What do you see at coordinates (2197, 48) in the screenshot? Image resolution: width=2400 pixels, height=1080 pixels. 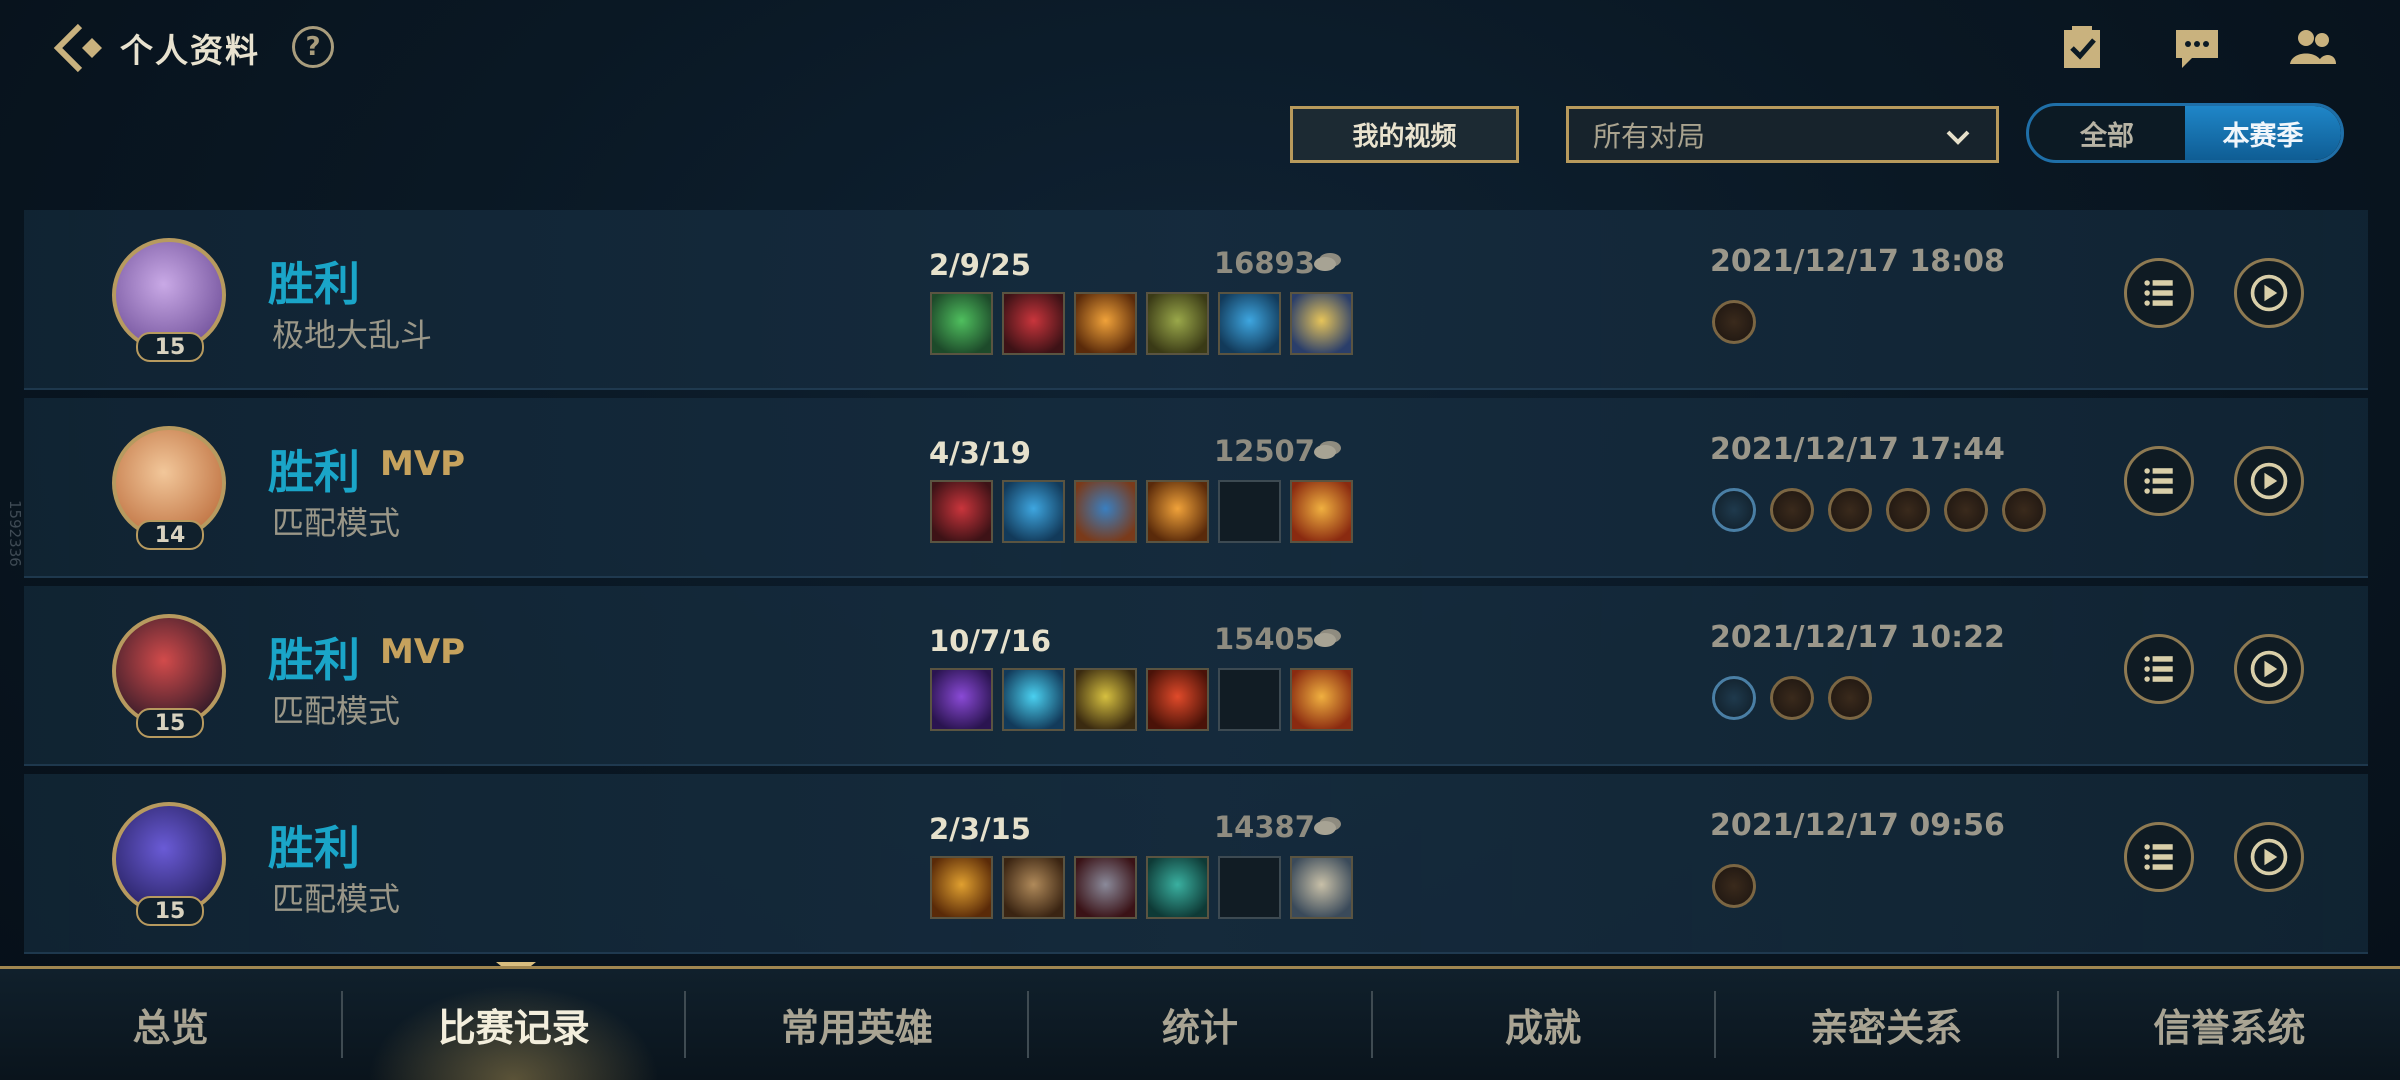 I see `chat-icon` at bounding box center [2197, 48].